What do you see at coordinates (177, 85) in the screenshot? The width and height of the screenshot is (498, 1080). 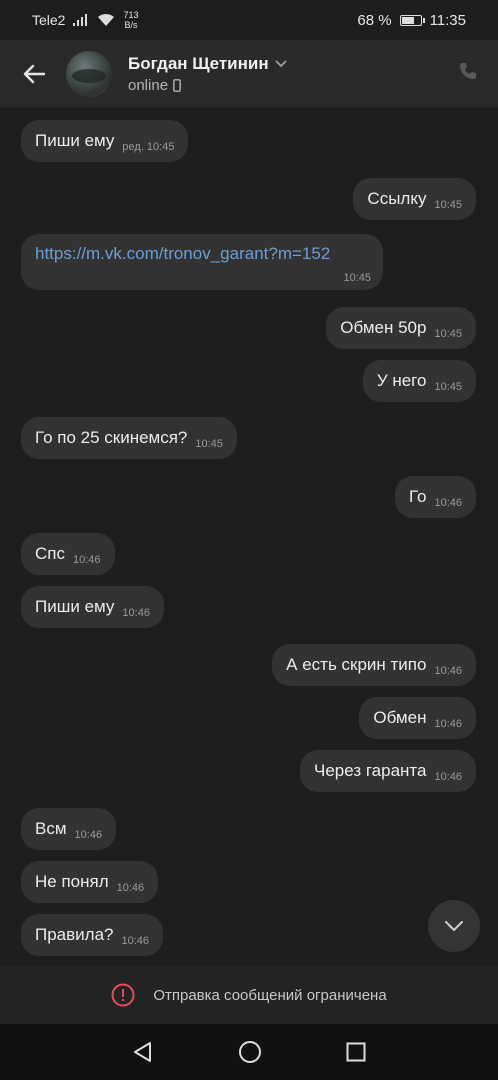 I see `mobile-icon` at bounding box center [177, 85].